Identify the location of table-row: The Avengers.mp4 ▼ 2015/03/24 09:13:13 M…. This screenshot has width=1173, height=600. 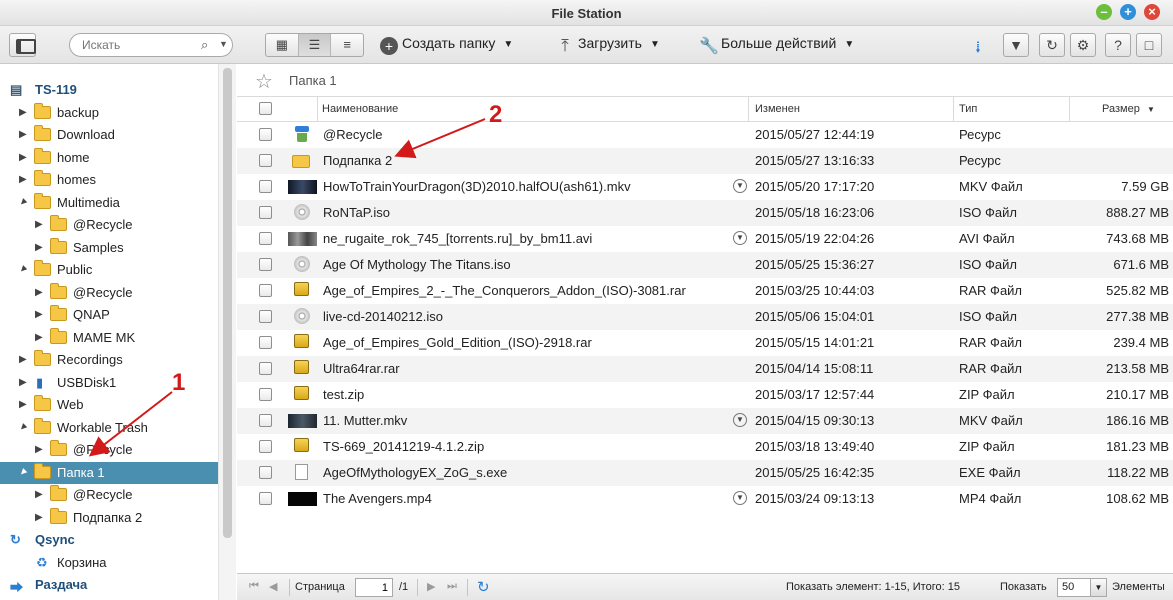
(705, 499).